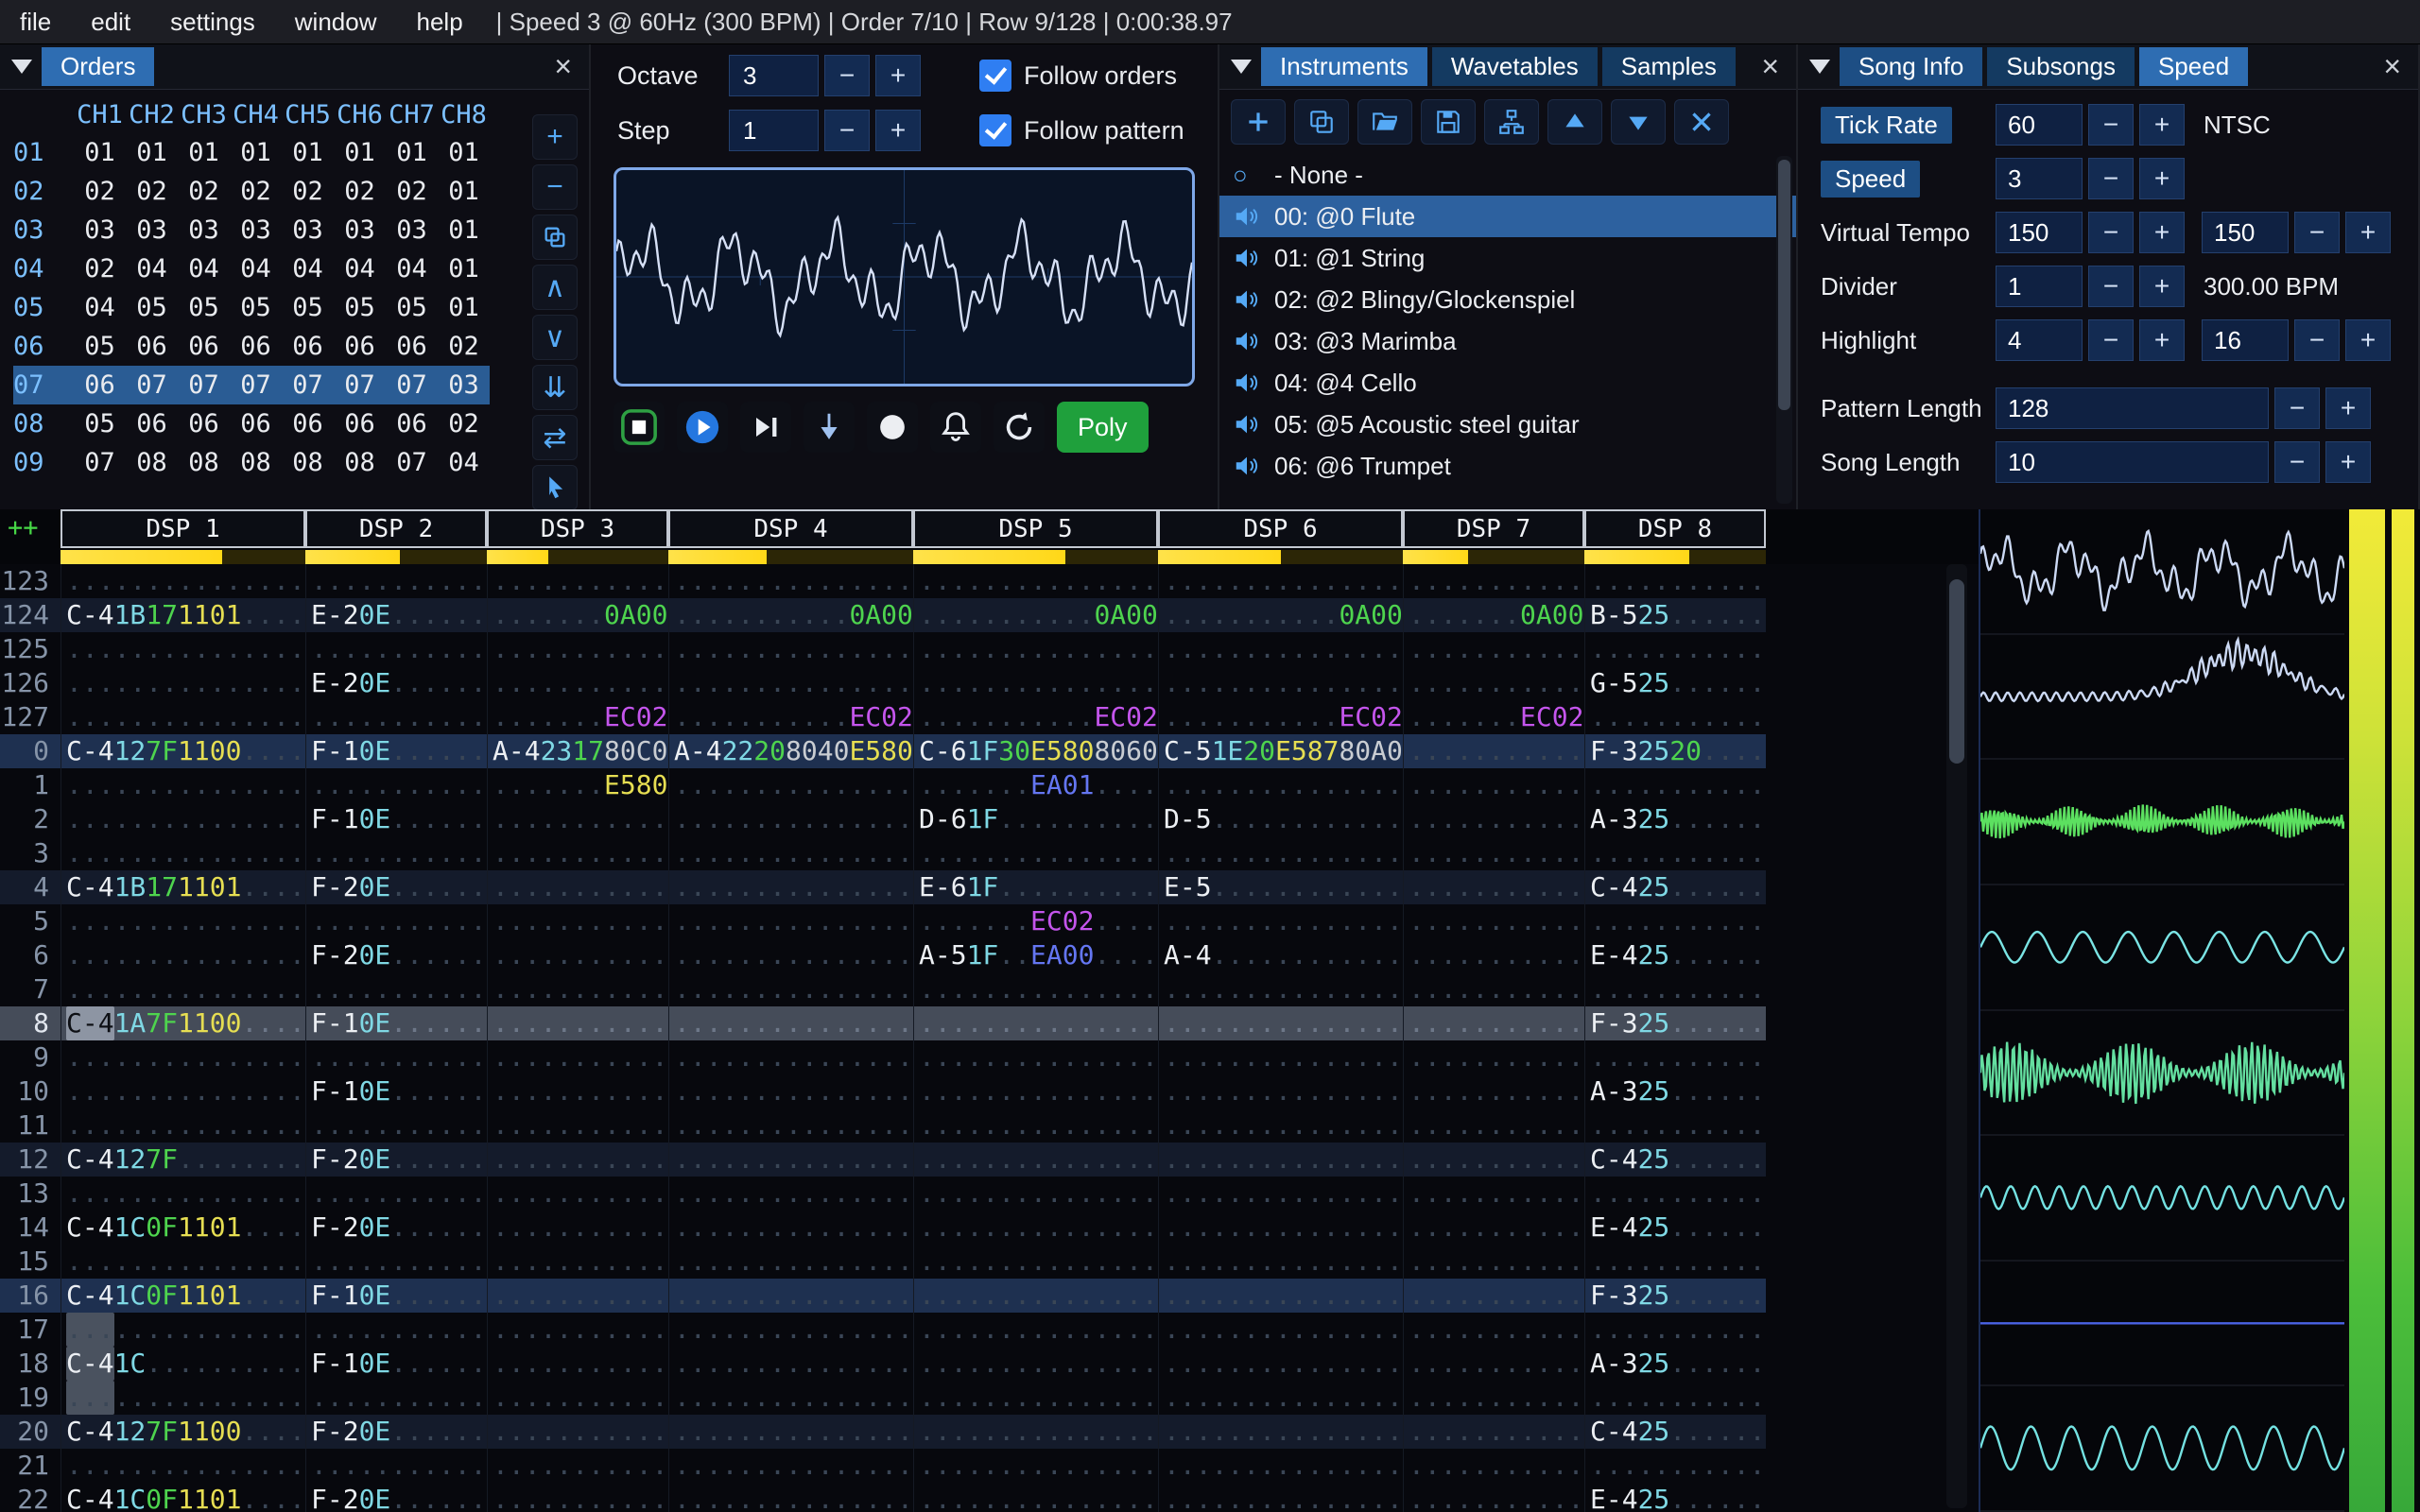  I want to click on pattern-cell: ........... 0A00, so click(1035, 615).